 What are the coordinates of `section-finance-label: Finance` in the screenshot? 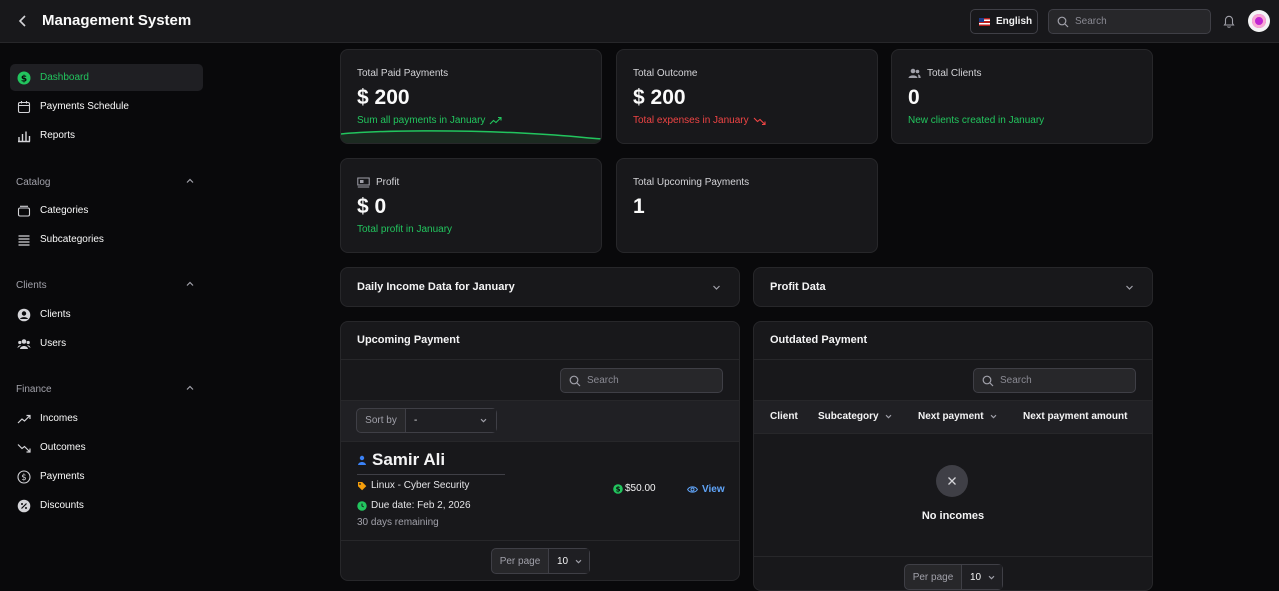 It's located at (34, 389).